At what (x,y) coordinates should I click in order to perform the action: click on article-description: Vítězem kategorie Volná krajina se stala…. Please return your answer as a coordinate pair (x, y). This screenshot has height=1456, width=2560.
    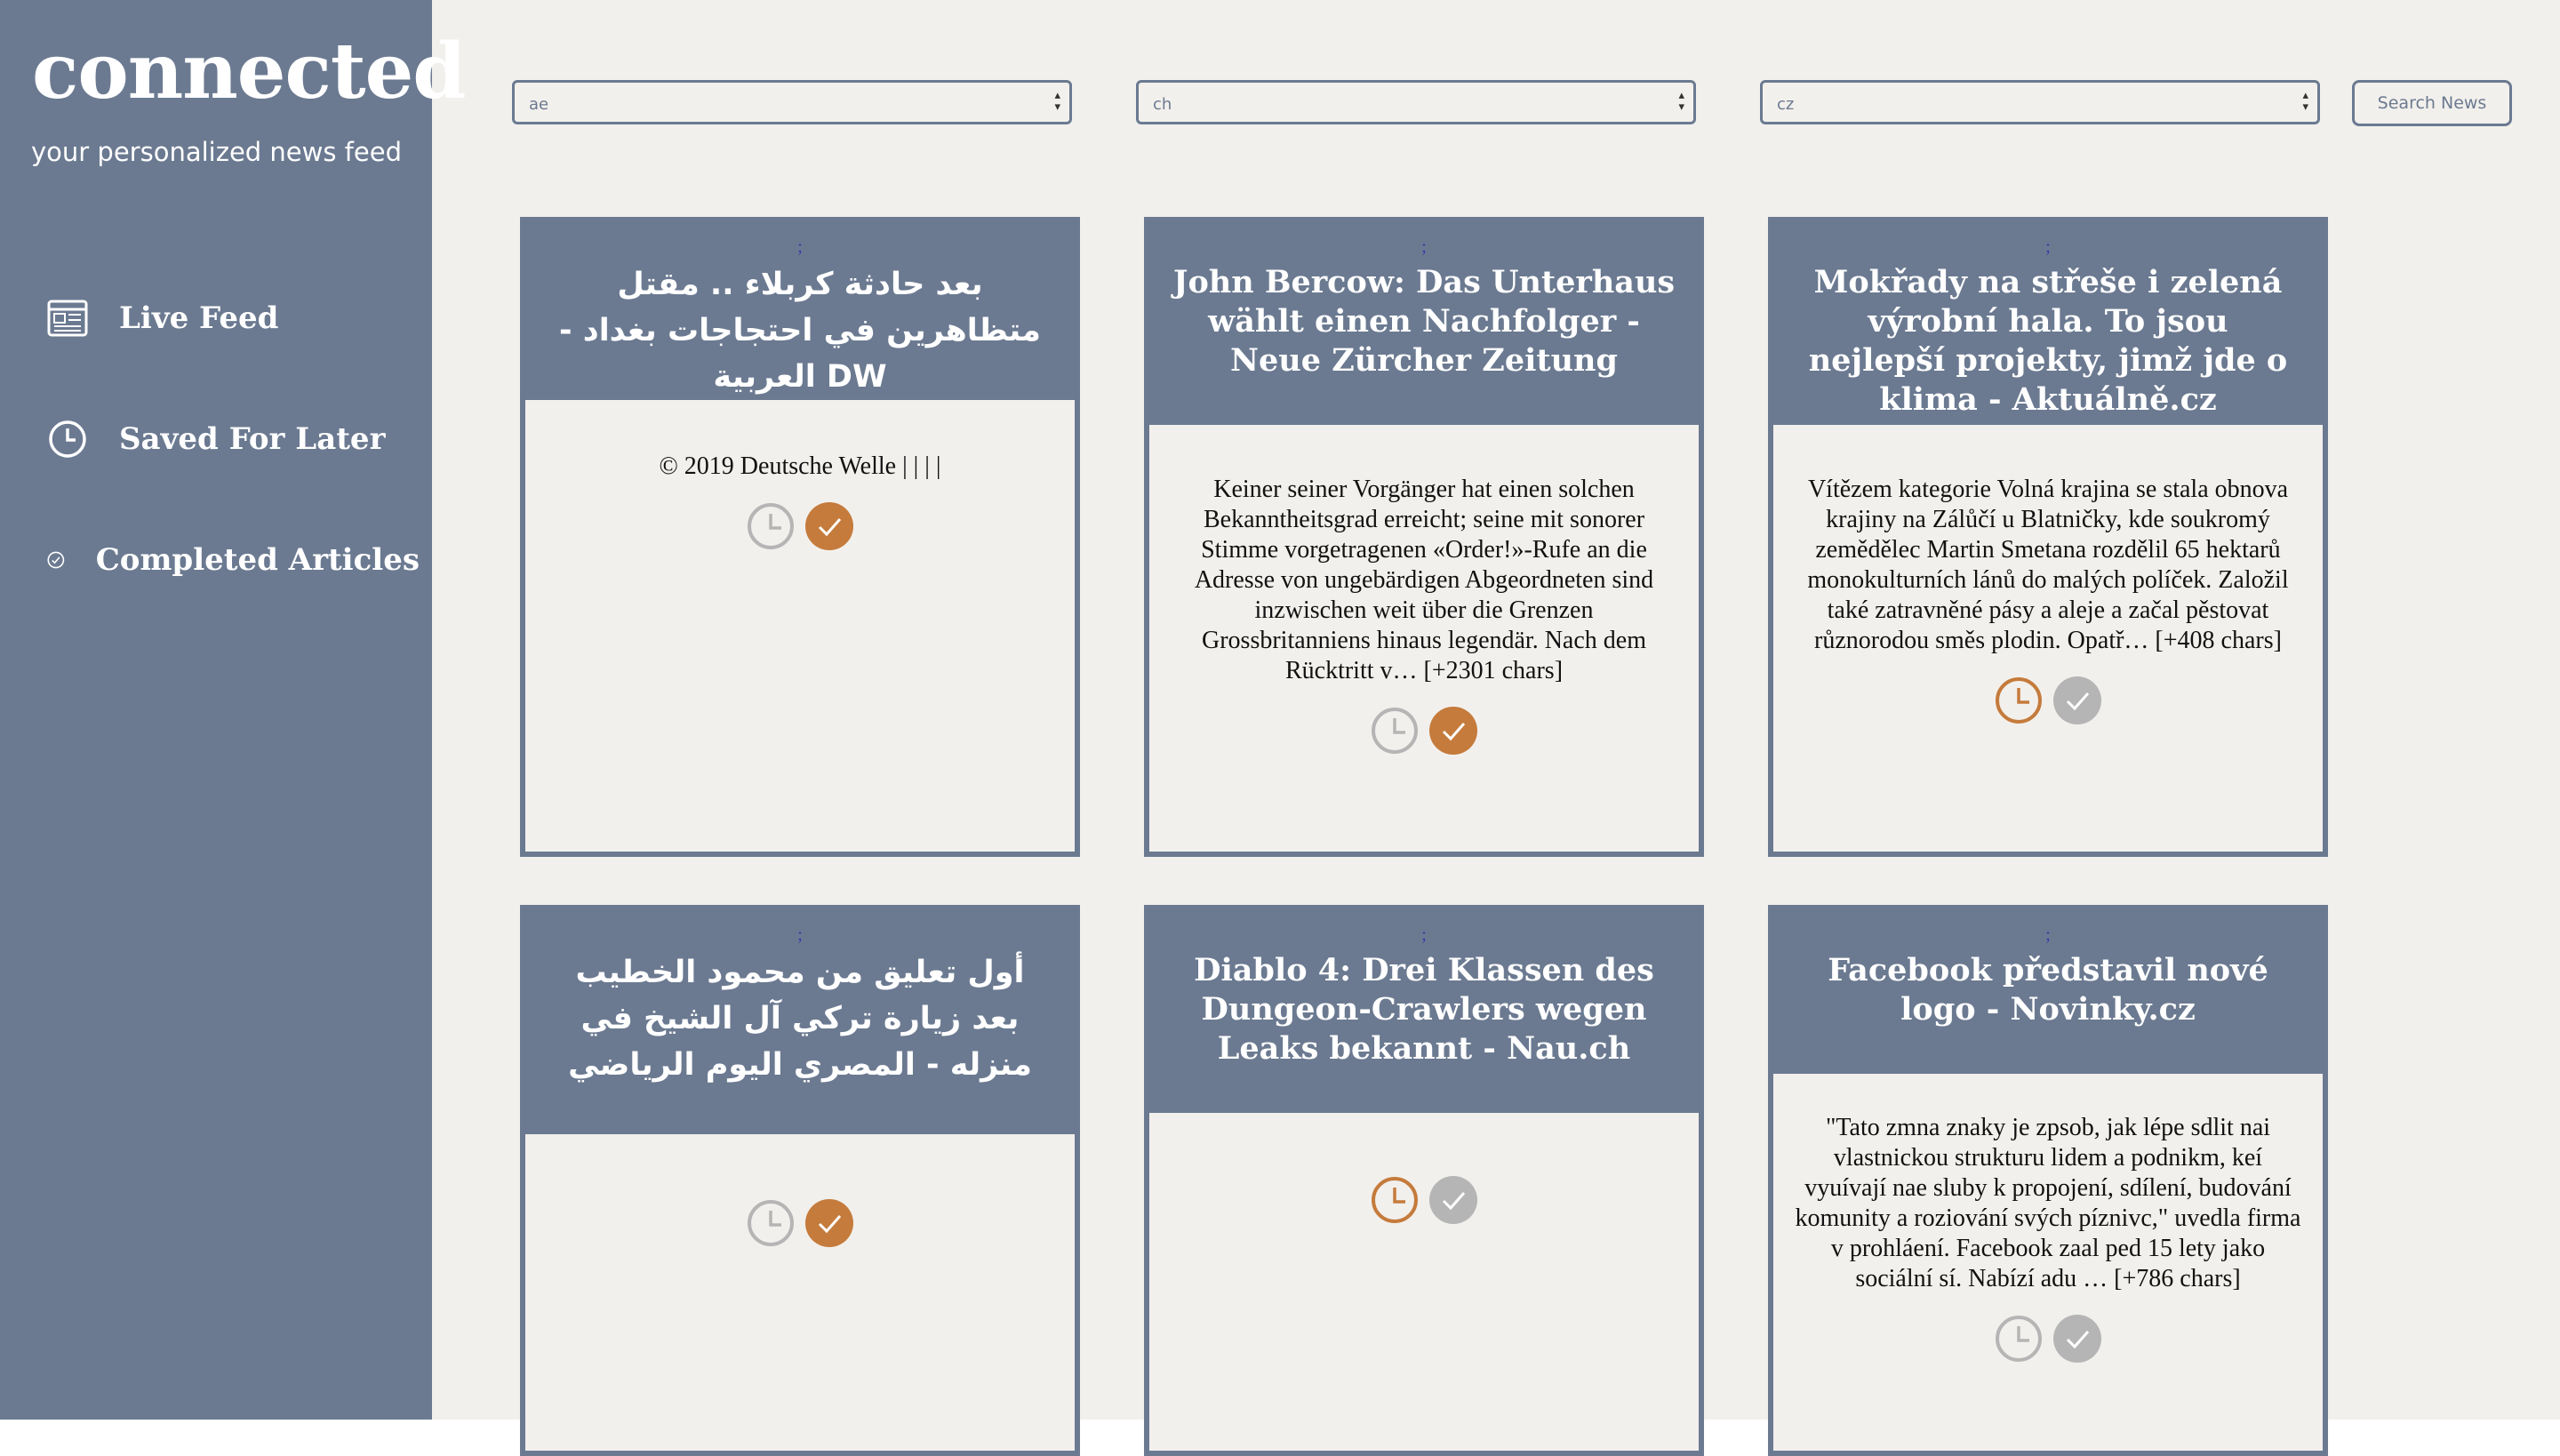
    Looking at the image, I should click on (2048, 565).